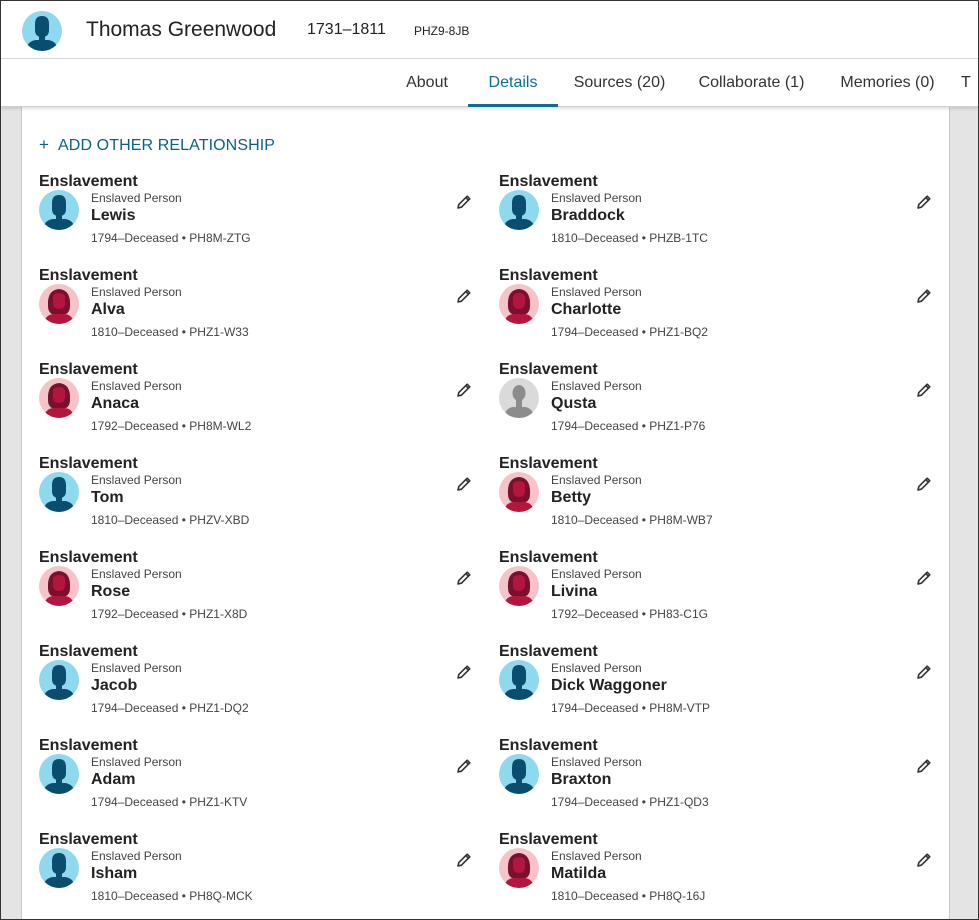 Image resolution: width=979 pixels, height=920 pixels. I want to click on person-name-link: Charlotte, so click(586, 310).